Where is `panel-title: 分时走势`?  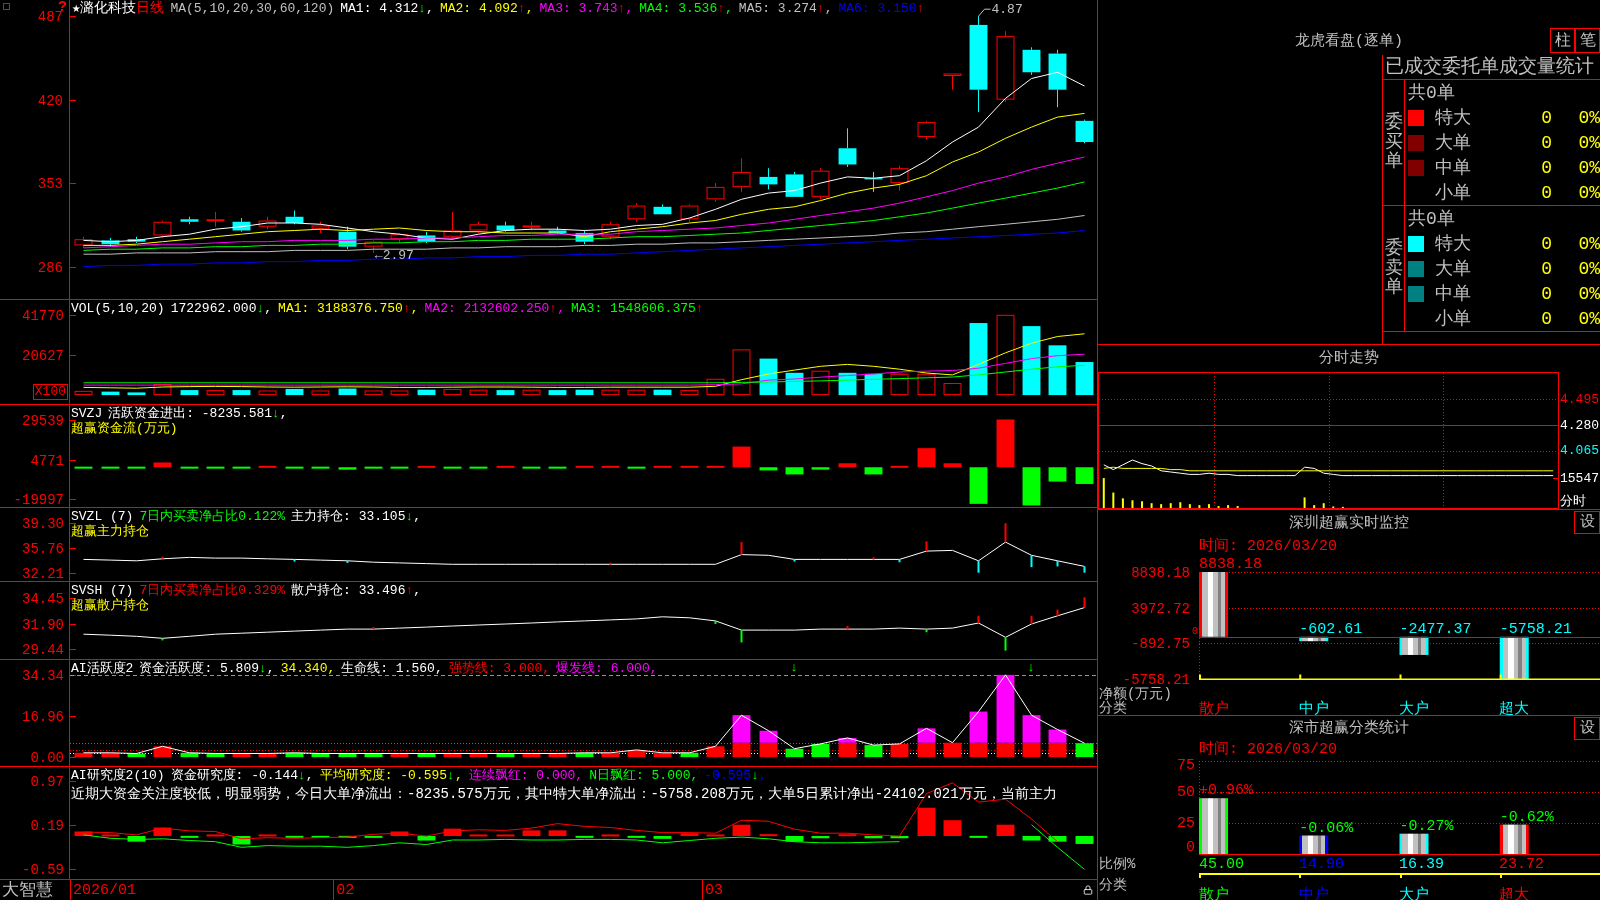 panel-title: 分时走势 is located at coordinates (1349, 358).